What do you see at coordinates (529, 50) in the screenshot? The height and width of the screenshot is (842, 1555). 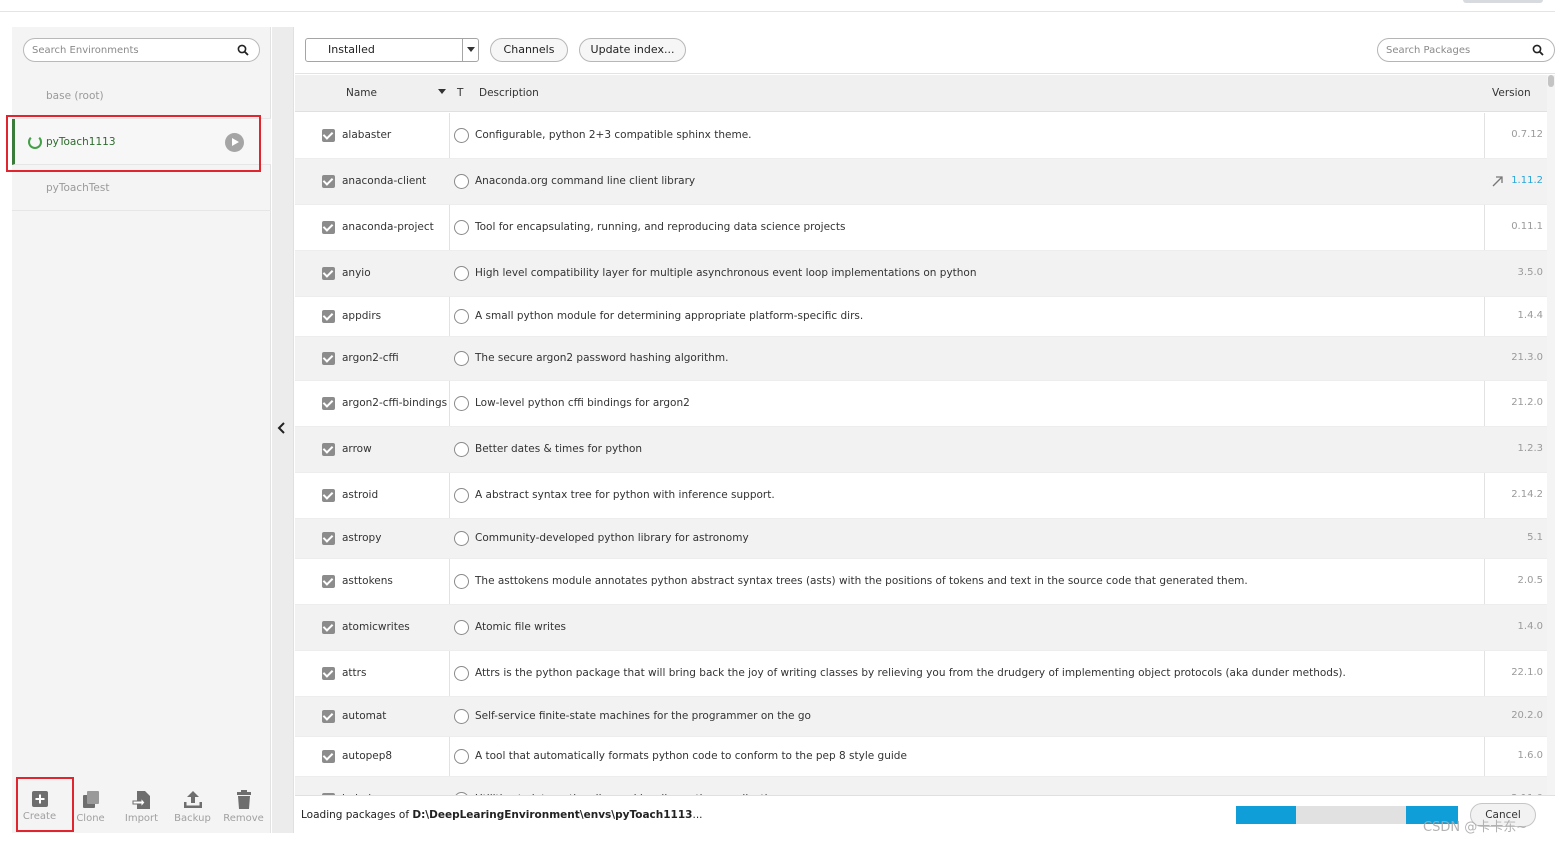 I see `channels-button: Channels` at bounding box center [529, 50].